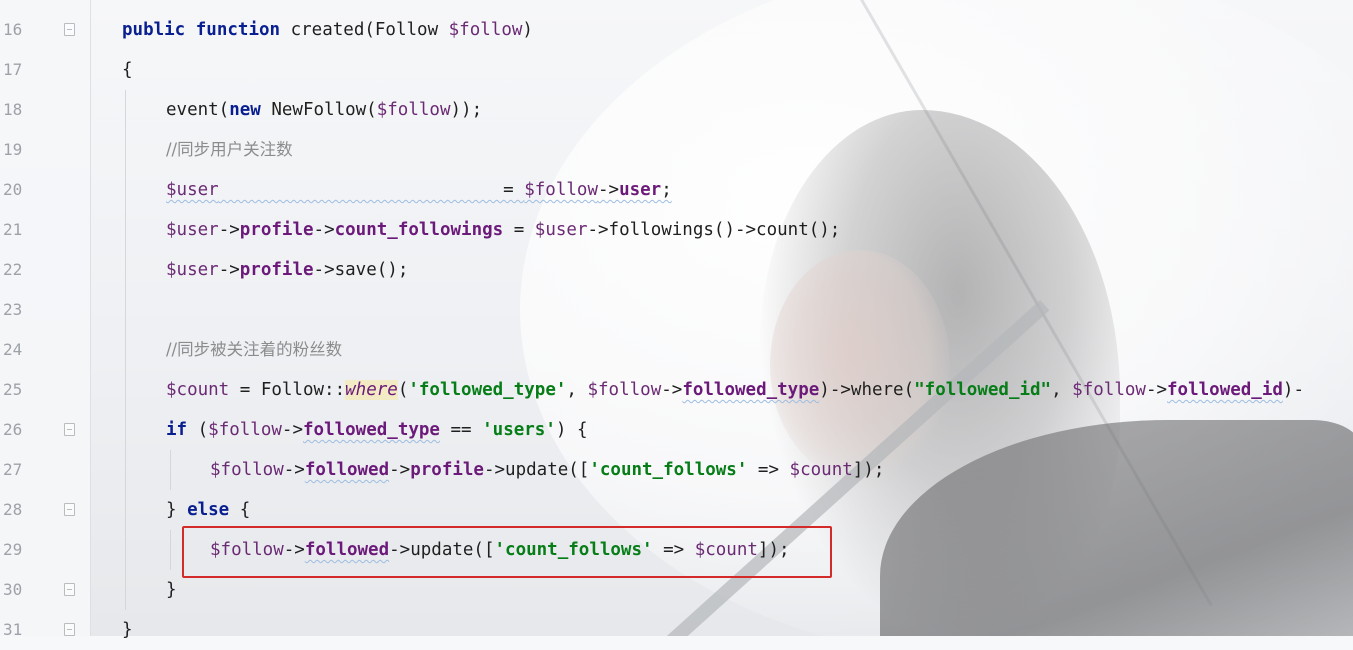  I want to click on line-number: 30, so click(13, 589).